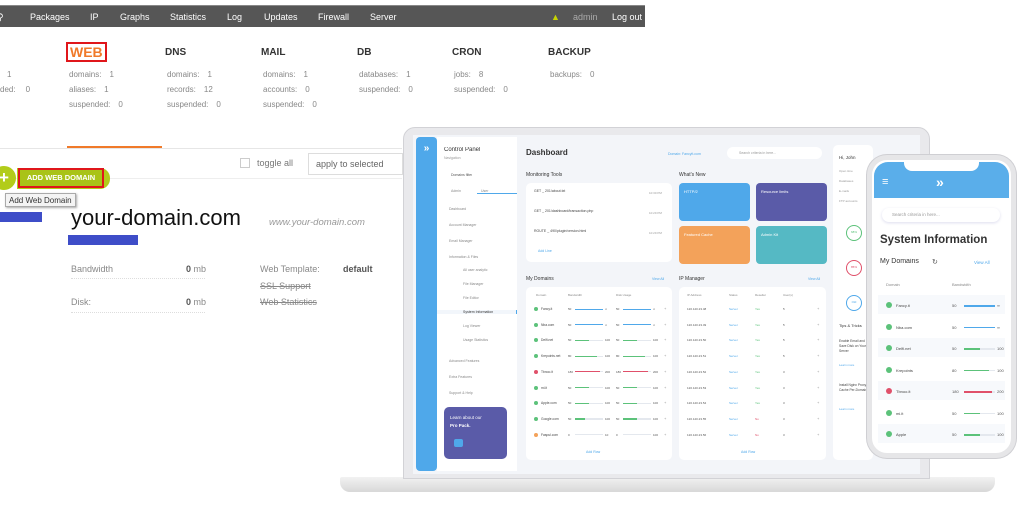  I want to click on stat-group-cron: CRON, so click(466, 52).